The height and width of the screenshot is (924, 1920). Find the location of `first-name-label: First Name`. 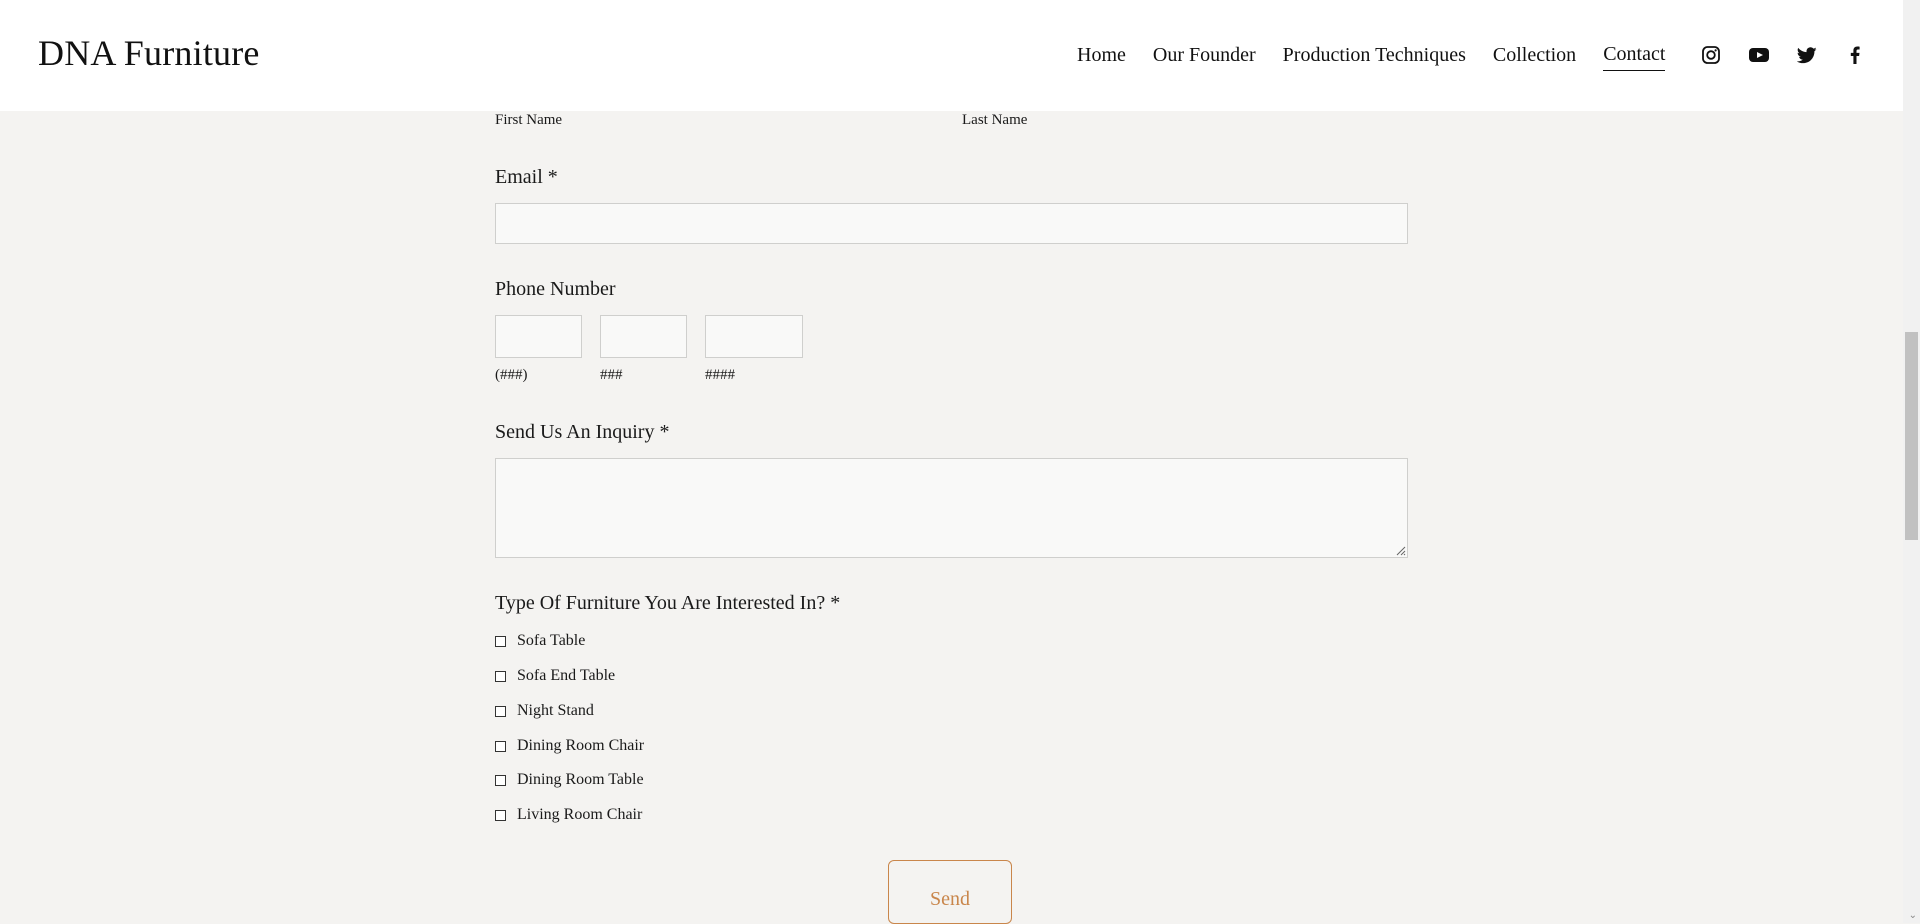

first-name-label: First Name is located at coordinates (529, 120).